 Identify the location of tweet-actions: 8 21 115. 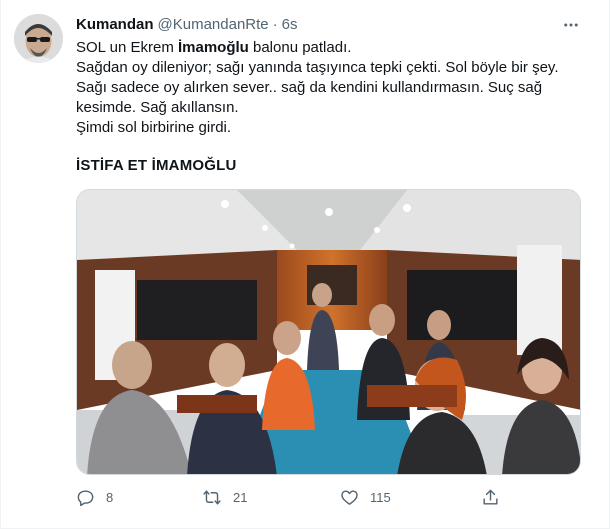
(296, 497).